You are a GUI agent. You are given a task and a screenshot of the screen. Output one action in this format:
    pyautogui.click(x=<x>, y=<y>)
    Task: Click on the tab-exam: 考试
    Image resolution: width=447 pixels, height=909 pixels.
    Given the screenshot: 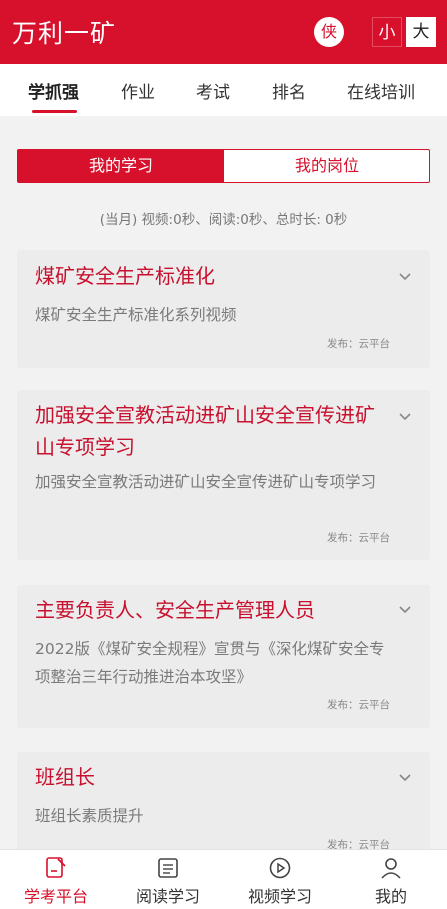 What is the action you would take?
    pyautogui.click(x=213, y=90)
    